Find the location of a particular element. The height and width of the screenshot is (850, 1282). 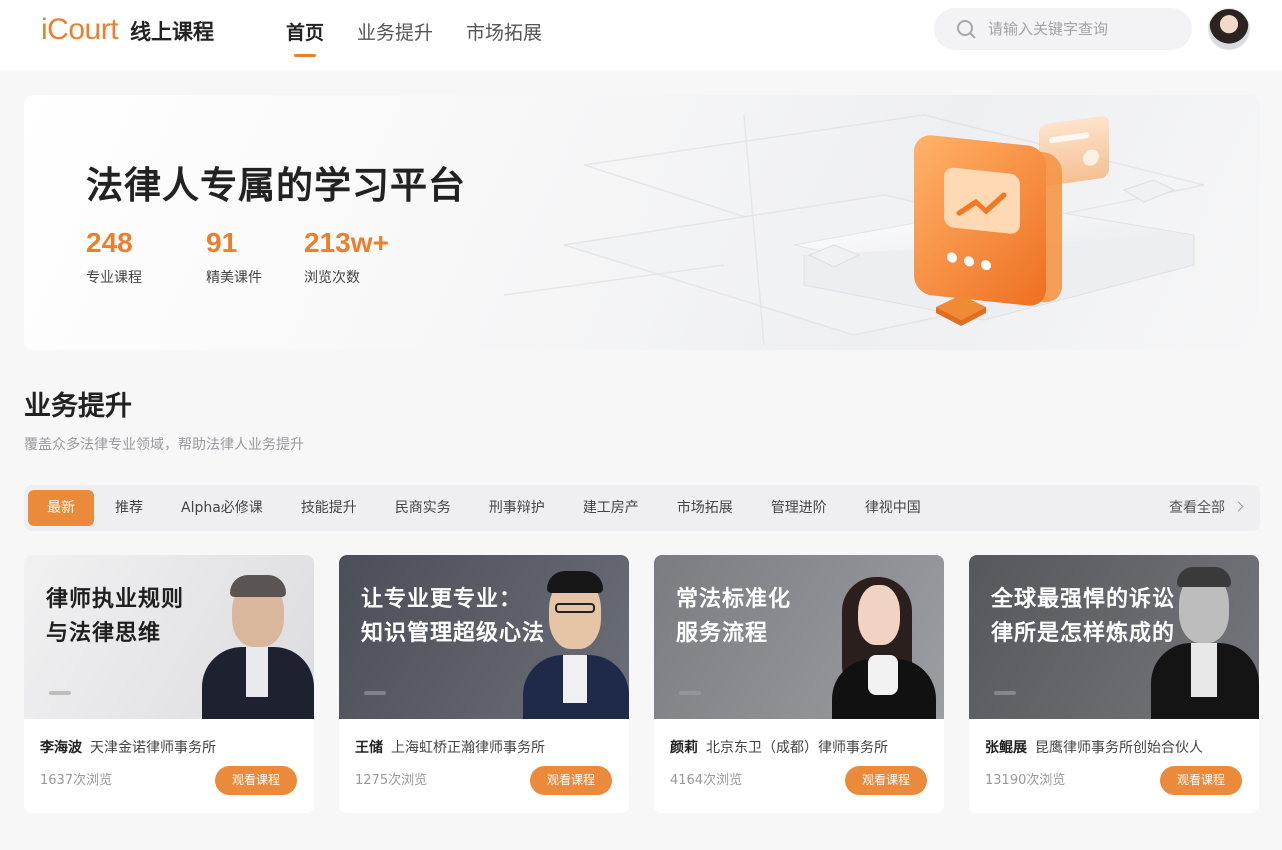

lecturer-name: 张鲲展 is located at coordinates (1006, 748).